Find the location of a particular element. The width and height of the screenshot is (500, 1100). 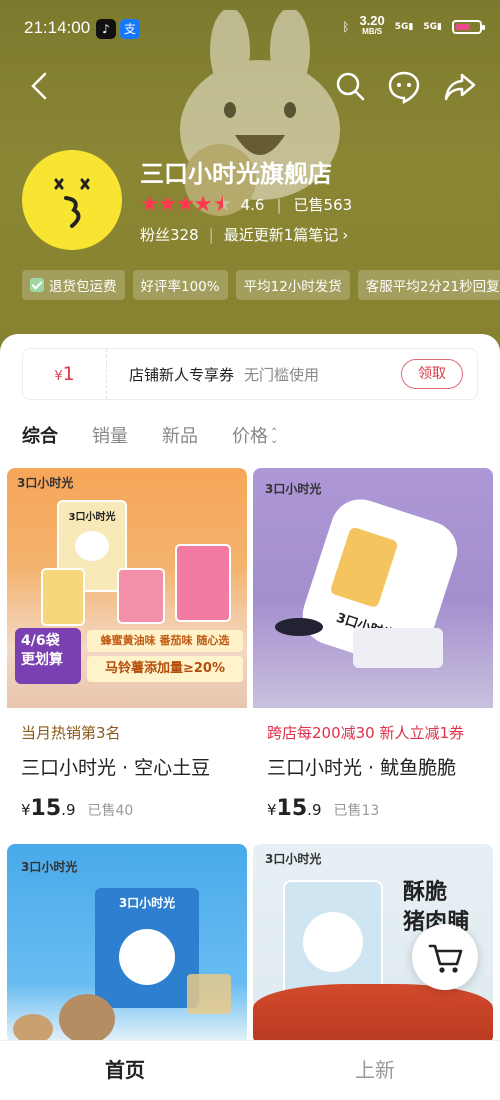

search-icon is located at coordinates (350, 86).